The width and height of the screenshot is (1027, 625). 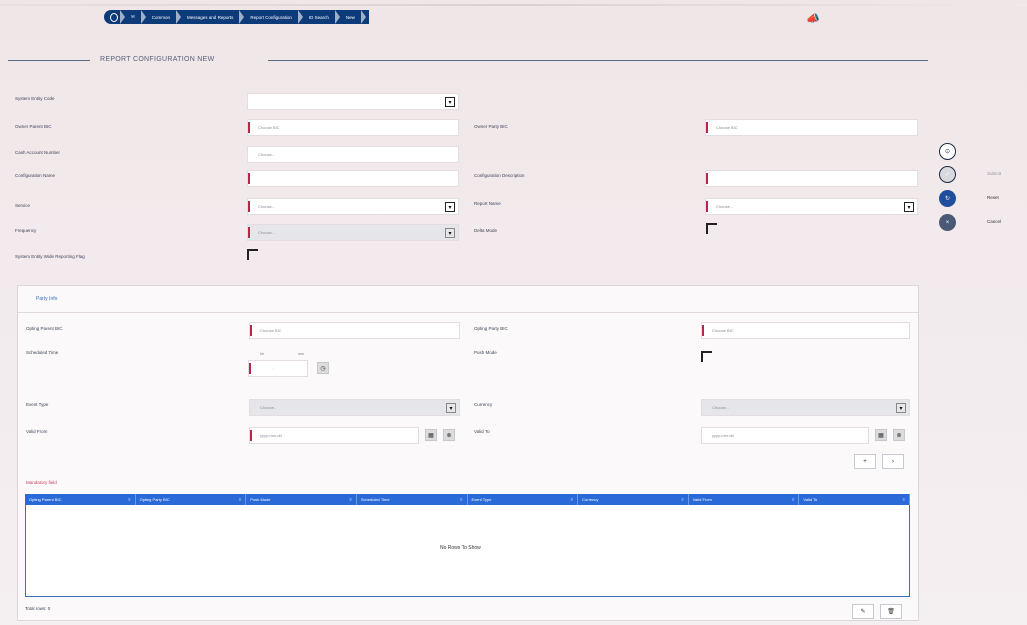 What do you see at coordinates (994, 221) in the screenshot?
I see `cancel-label: Cancel` at bounding box center [994, 221].